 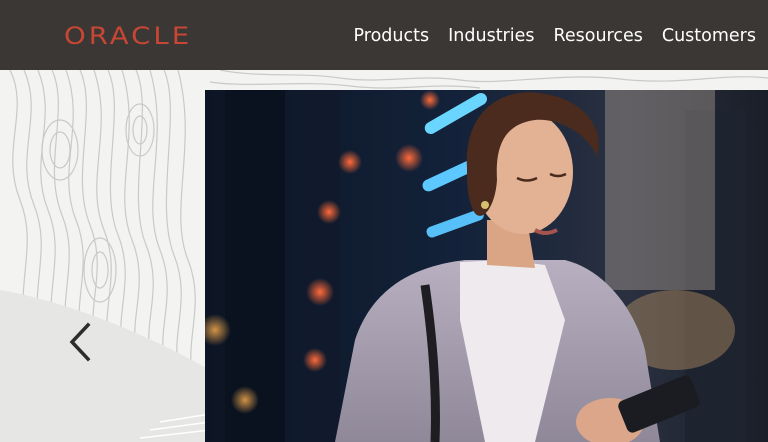 I want to click on nav-industries: Industries, so click(x=491, y=36).